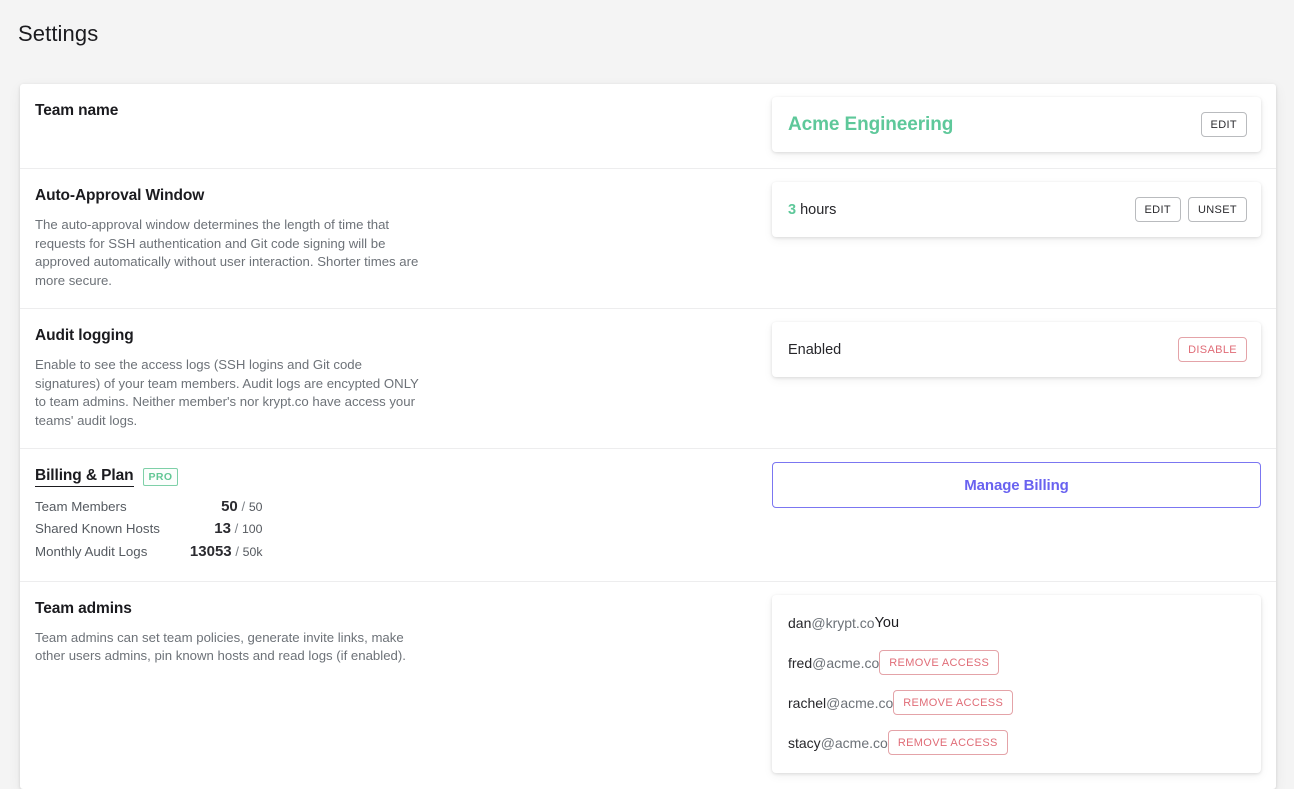 Image resolution: width=1294 pixels, height=789 pixels. What do you see at coordinates (149, 507) in the screenshot?
I see `usage-row: Team Members 50 / 50` at bounding box center [149, 507].